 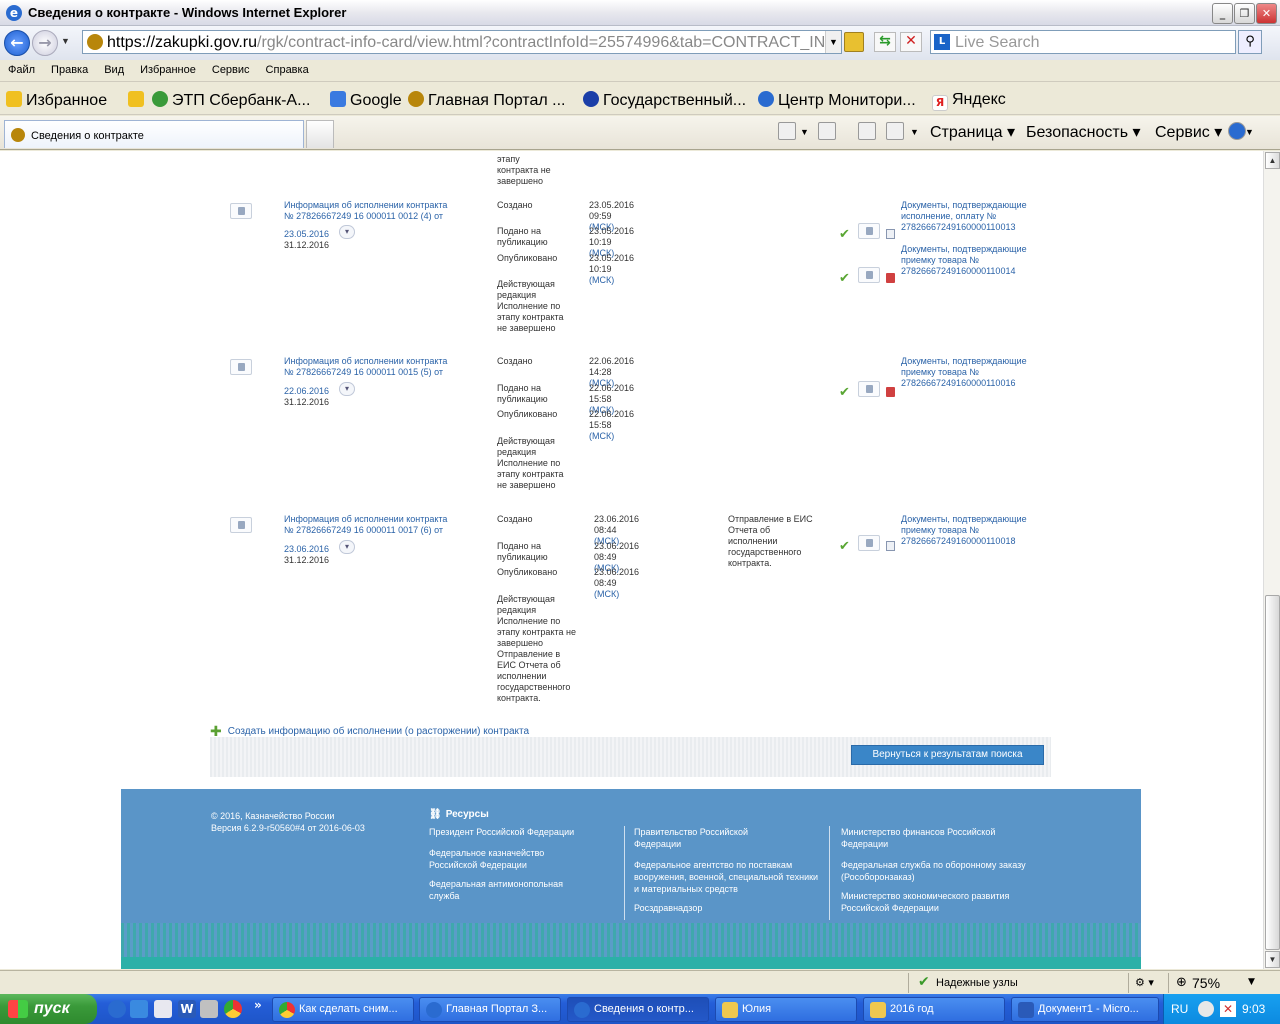 I want to click on desktop-quicklaunch-icon, so click(x=163, y=1009).